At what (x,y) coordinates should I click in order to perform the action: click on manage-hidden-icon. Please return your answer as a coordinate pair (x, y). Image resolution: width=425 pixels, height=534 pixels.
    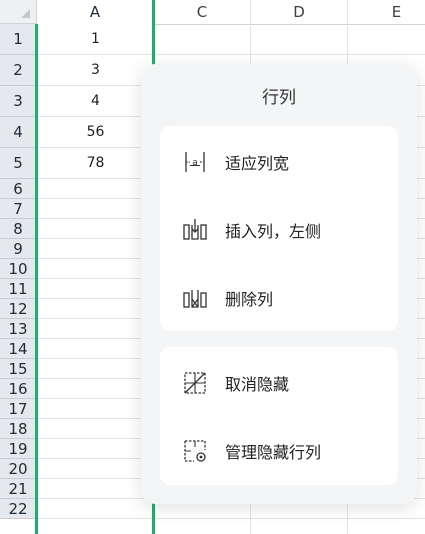
    Looking at the image, I should click on (195, 451).